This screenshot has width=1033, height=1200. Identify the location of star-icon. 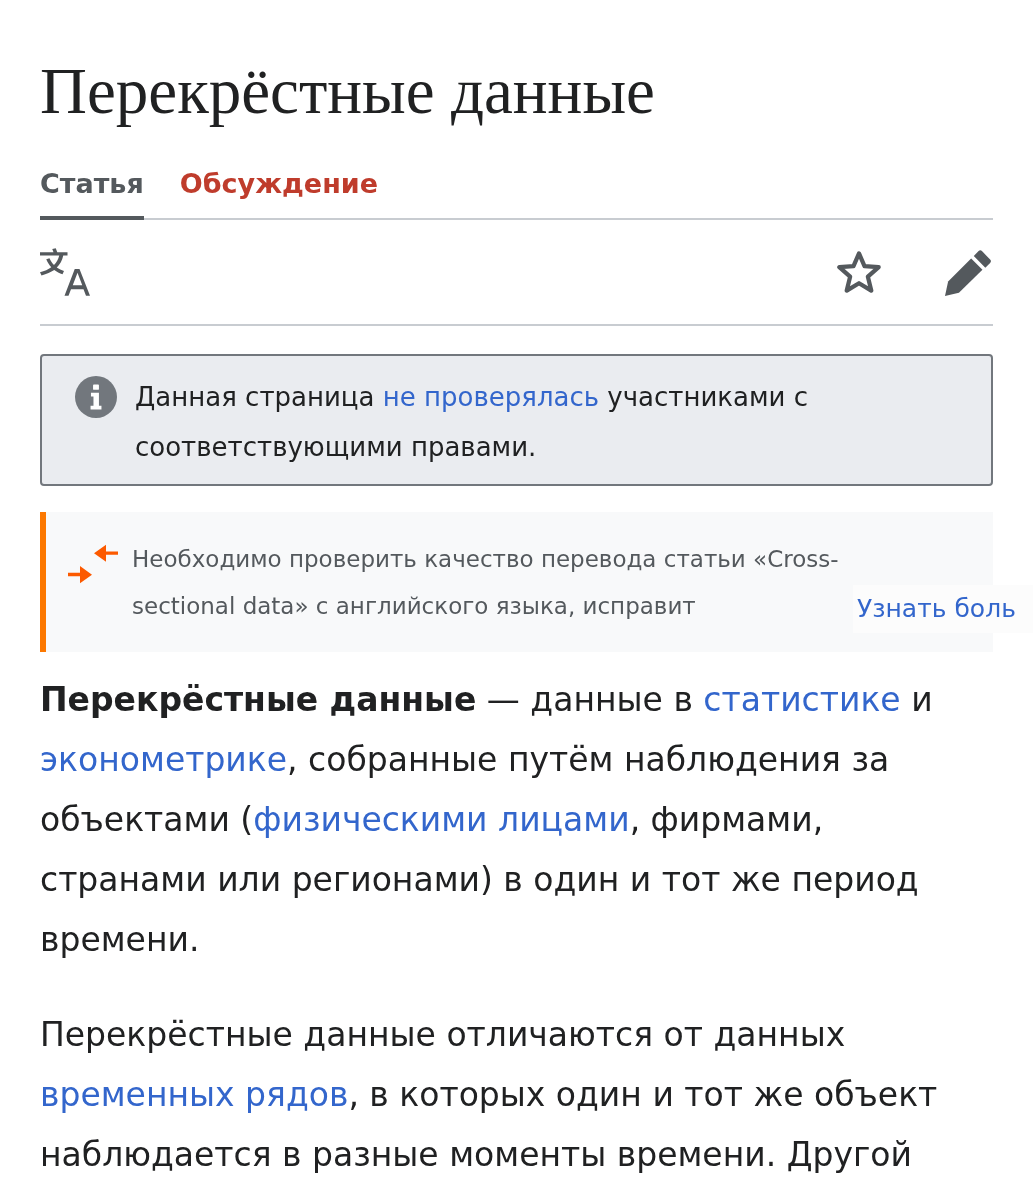
(859, 272).